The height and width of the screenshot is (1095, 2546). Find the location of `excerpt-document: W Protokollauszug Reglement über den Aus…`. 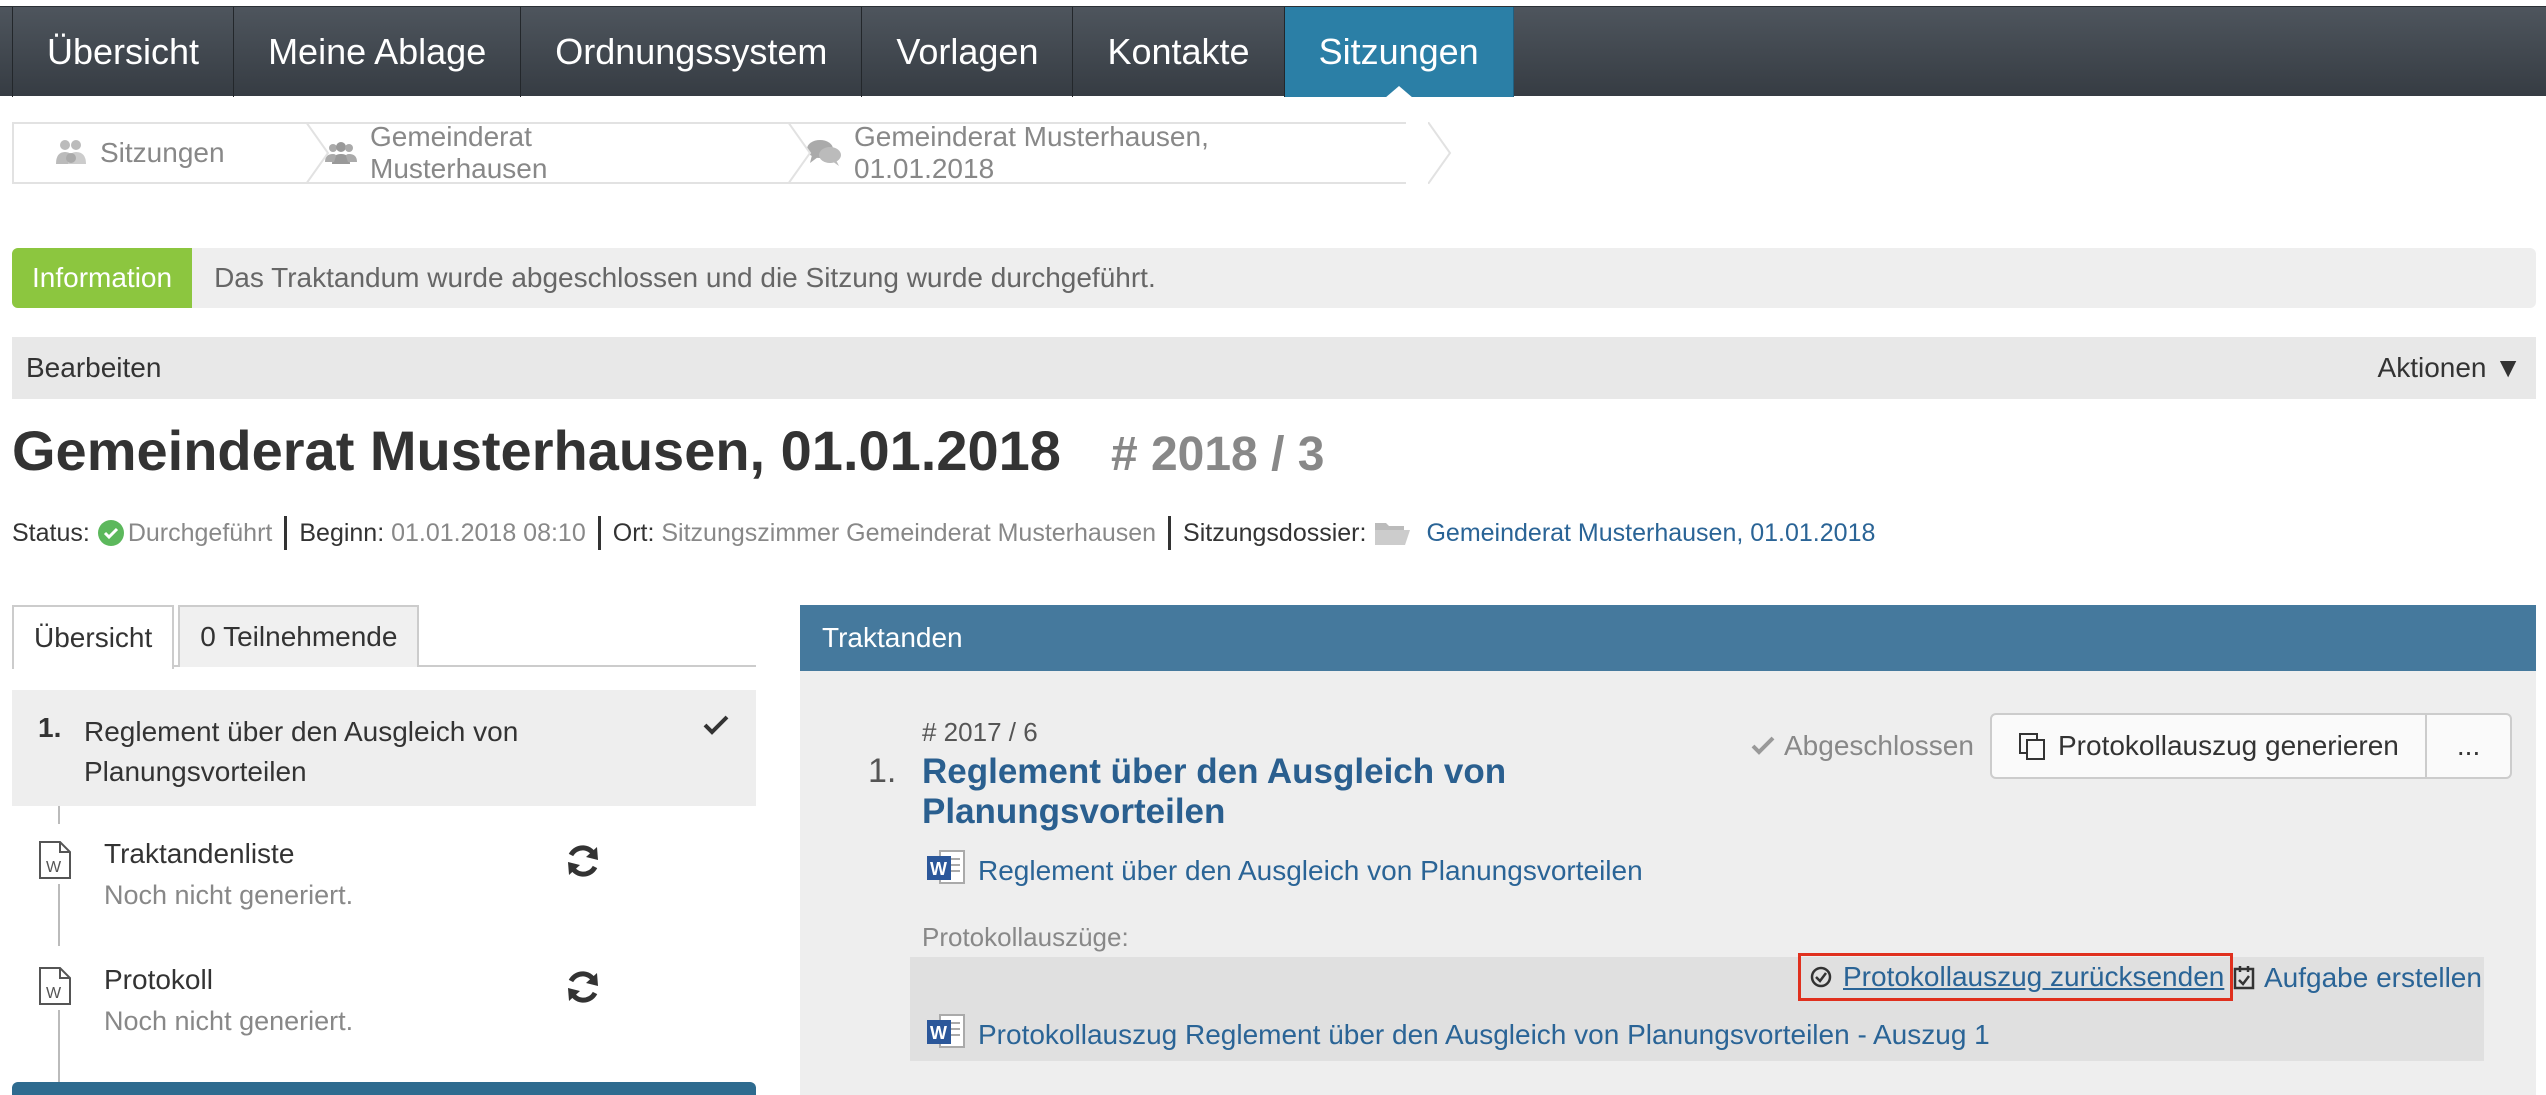

excerpt-document: W Protokollauszug Reglement über den Aus… is located at coordinates (1458, 1034).